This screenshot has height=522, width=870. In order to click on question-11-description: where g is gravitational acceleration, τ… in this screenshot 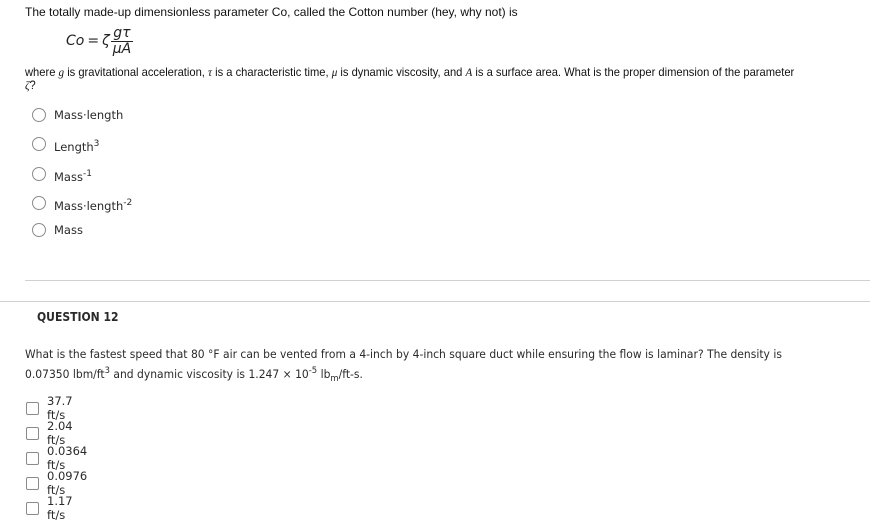, I will do `click(415, 79)`.